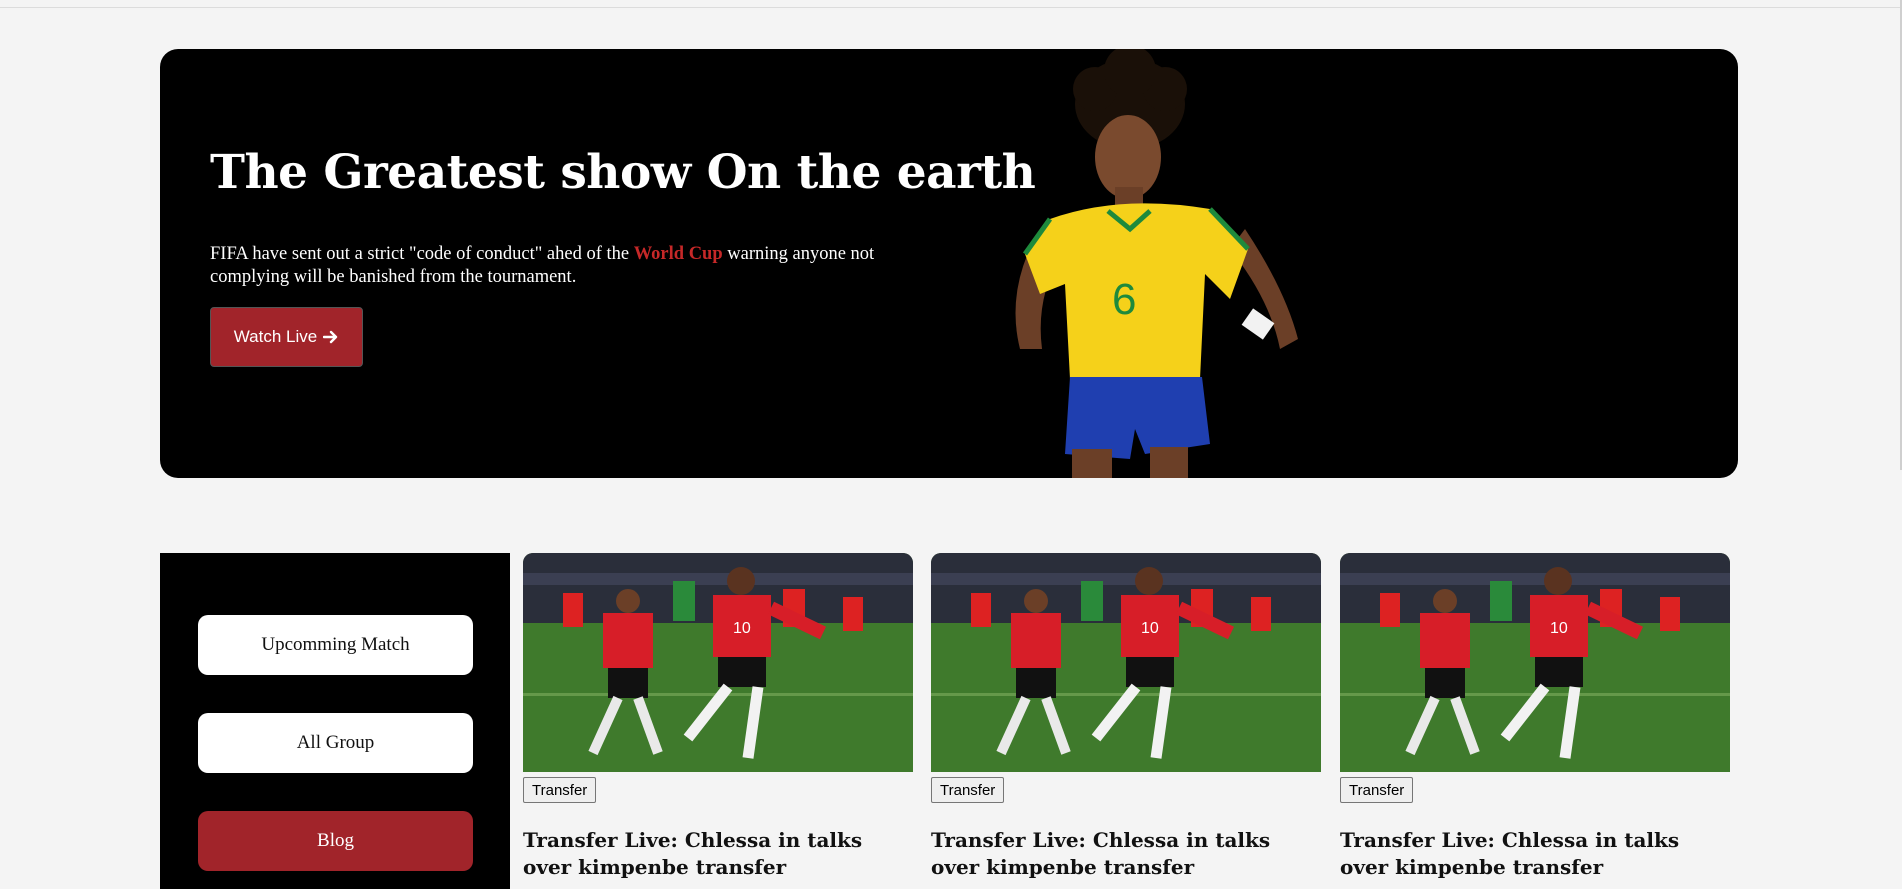  What do you see at coordinates (335, 841) in the screenshot?
I see `sidebar-item-blog: Blog` at bounding box center [335, 841].